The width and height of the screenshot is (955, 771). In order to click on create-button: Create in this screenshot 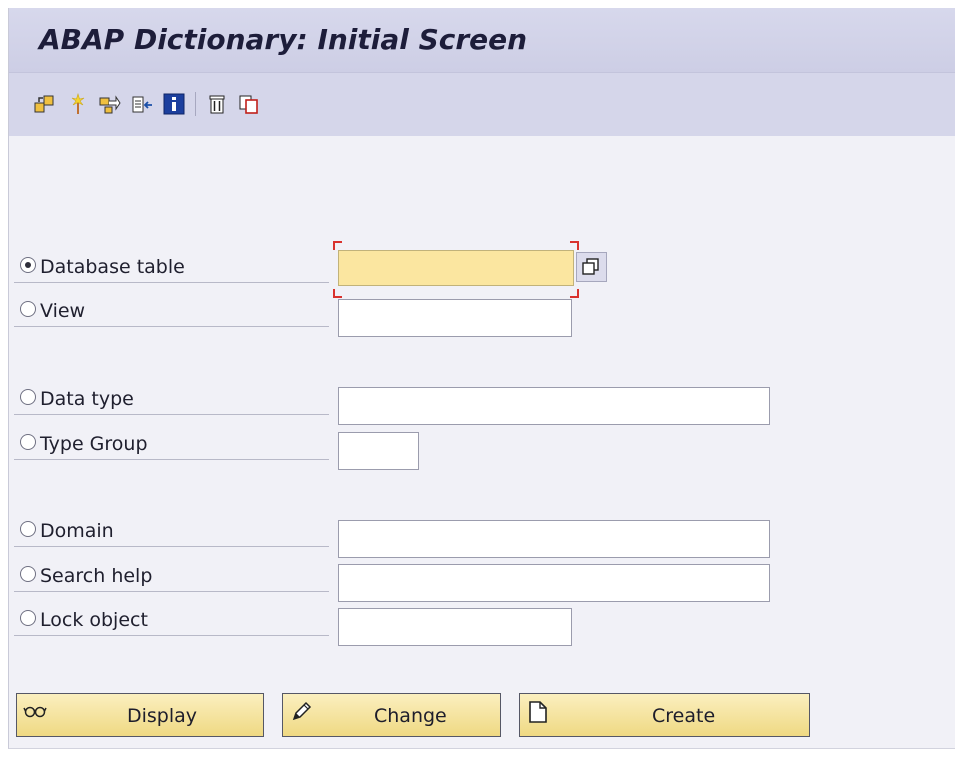, I will do `click(664, 715)`.